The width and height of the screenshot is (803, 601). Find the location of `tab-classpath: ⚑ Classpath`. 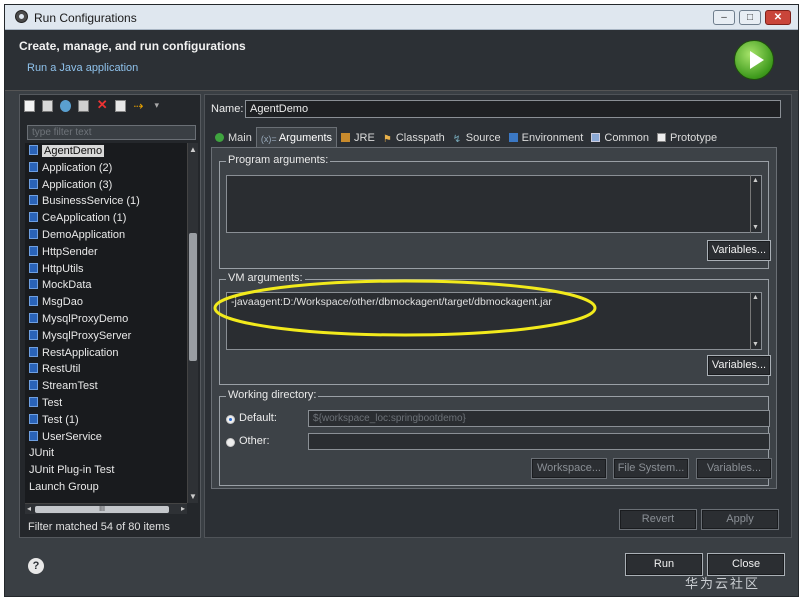

tab-classpath: ⚑ Classpath is located at coordinates (414, 138).